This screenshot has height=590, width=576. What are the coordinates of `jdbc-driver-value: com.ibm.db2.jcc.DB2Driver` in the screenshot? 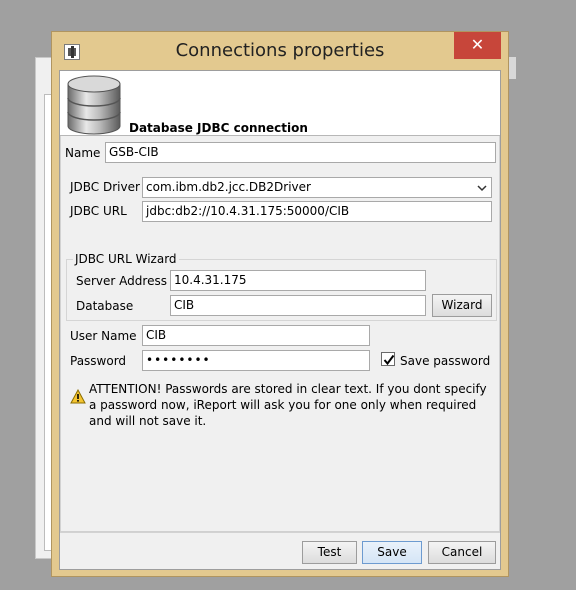 It's located at (228, 187).